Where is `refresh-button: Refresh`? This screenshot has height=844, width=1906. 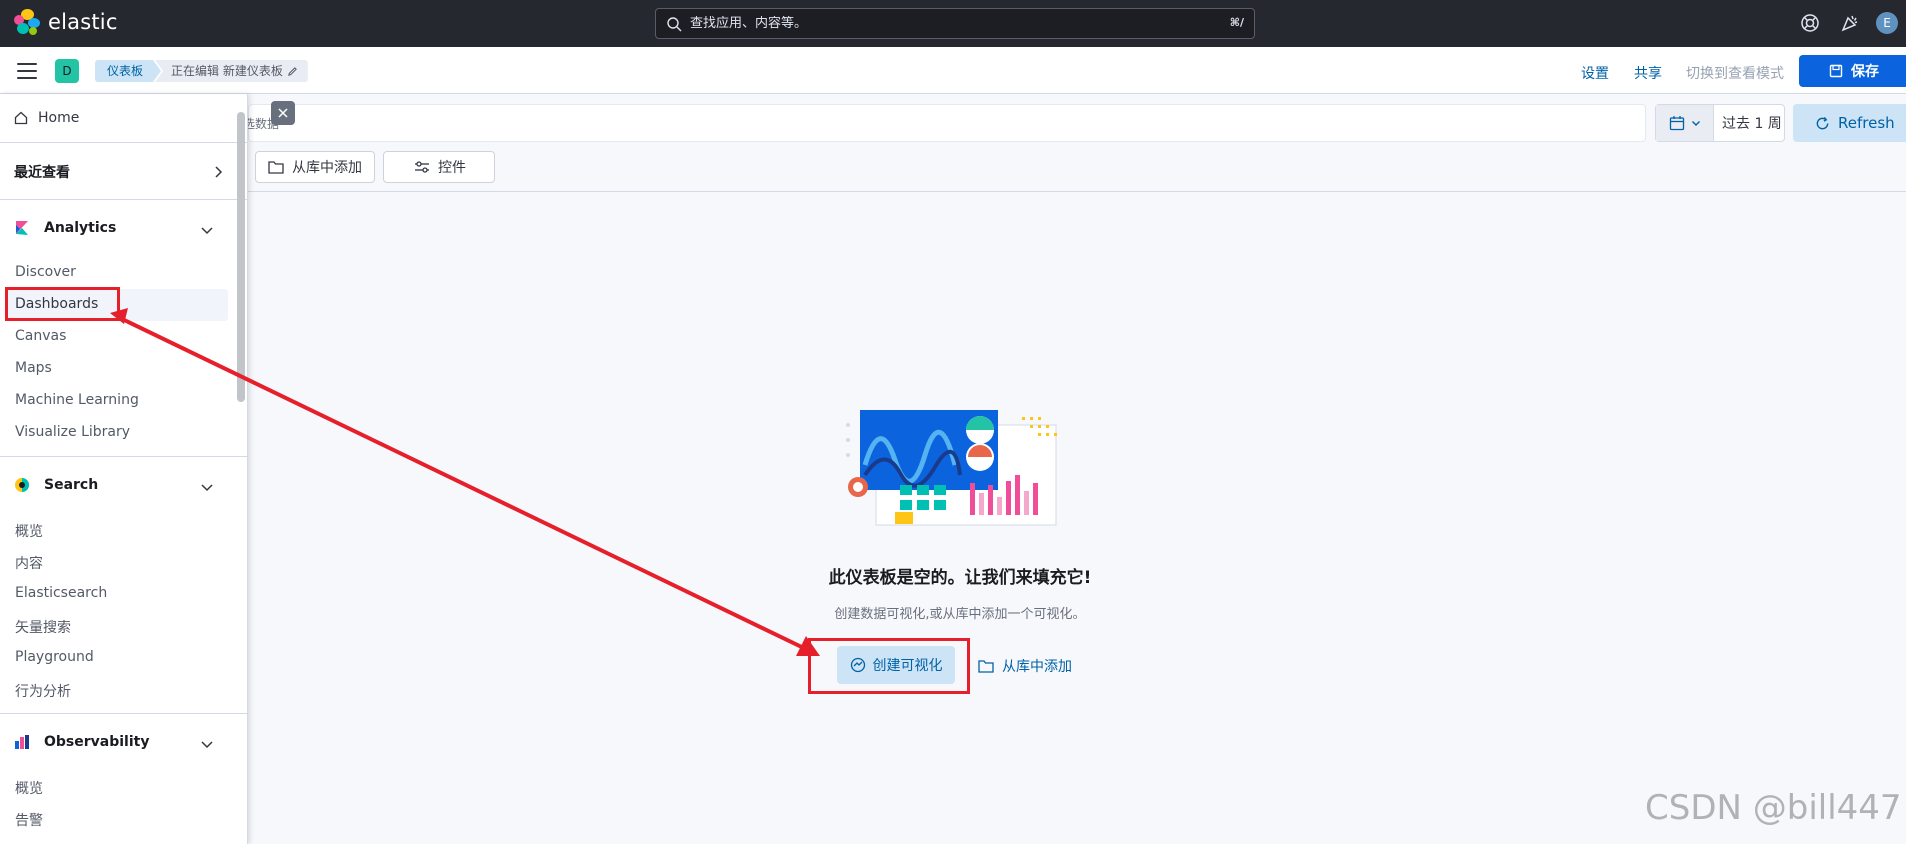 refresh-button: Refresh is located at coordinates (1849, 123).